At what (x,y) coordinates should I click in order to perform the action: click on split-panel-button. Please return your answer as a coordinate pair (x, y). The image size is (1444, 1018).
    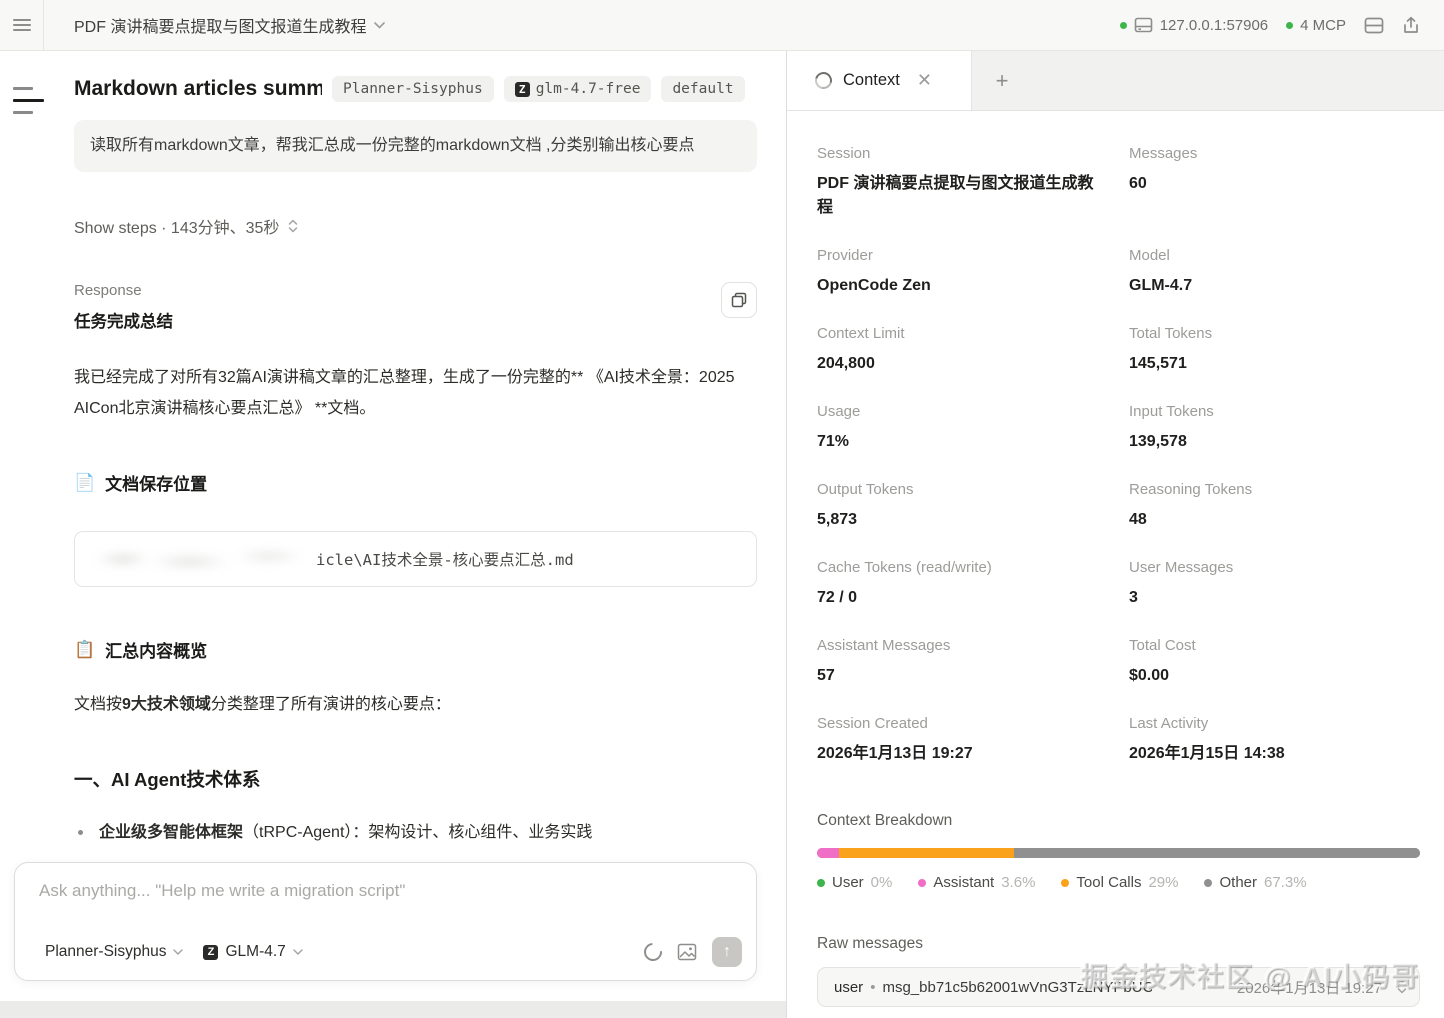
    Looking at the image, I should click on (1374, 25).